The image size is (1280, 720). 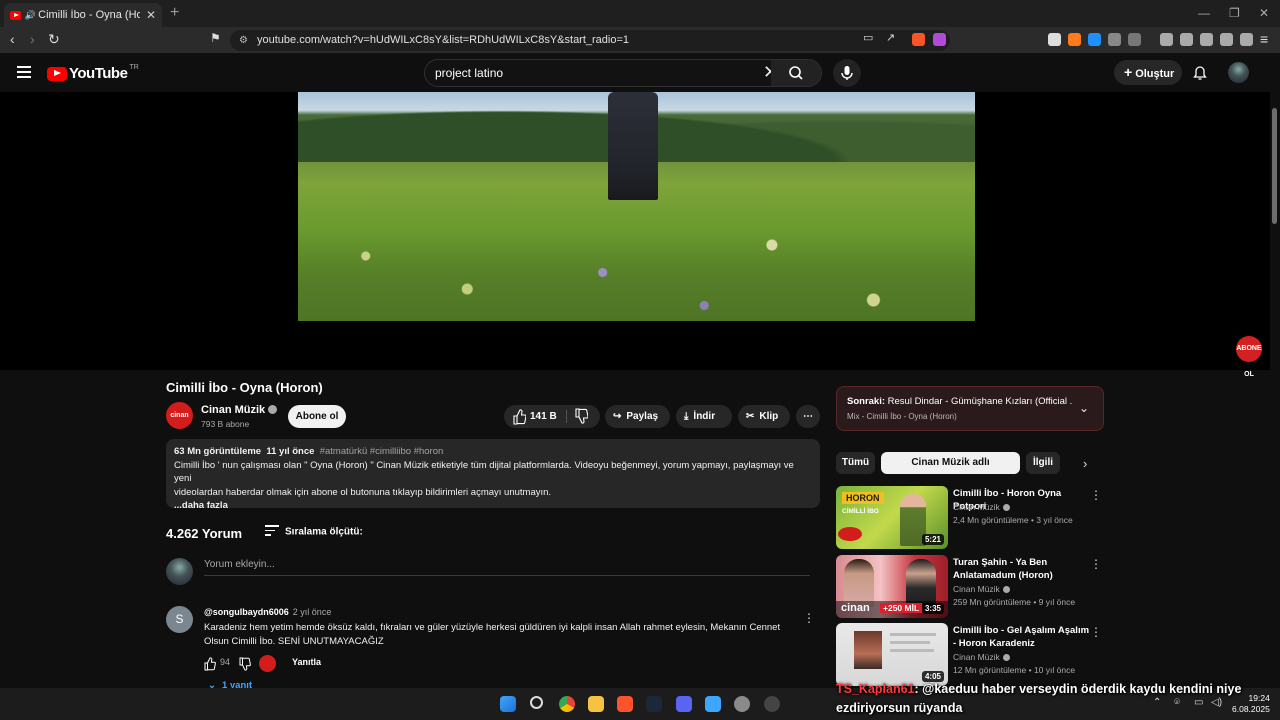 I want to click on start-icon, so click(x=508, y=704).